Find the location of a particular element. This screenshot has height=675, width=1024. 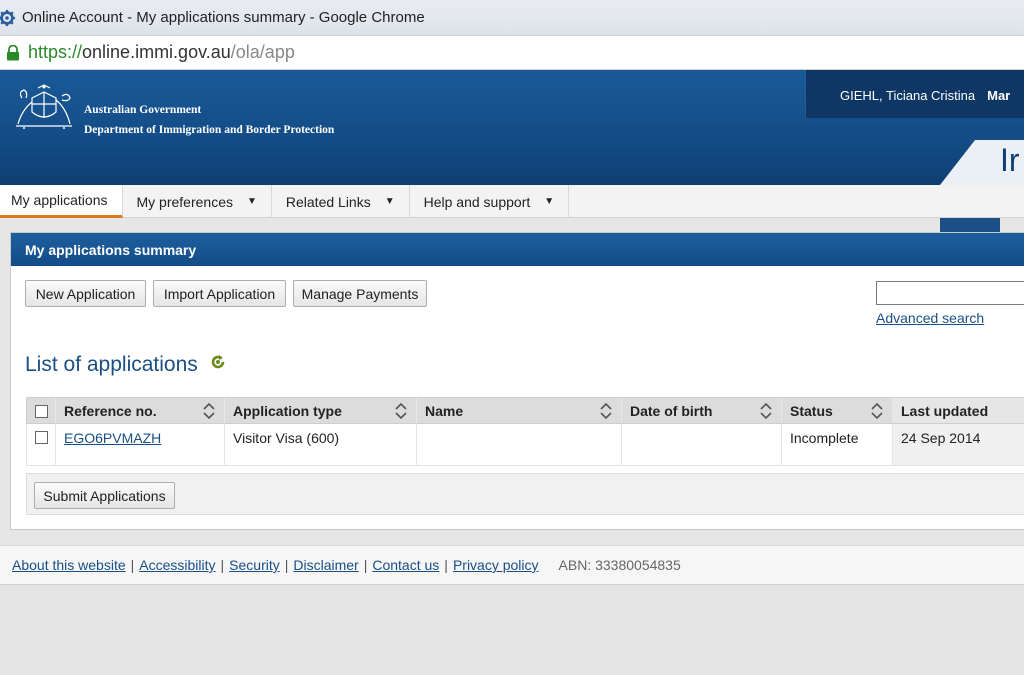

nav-label: My applications is located at coordinates (59, 200).